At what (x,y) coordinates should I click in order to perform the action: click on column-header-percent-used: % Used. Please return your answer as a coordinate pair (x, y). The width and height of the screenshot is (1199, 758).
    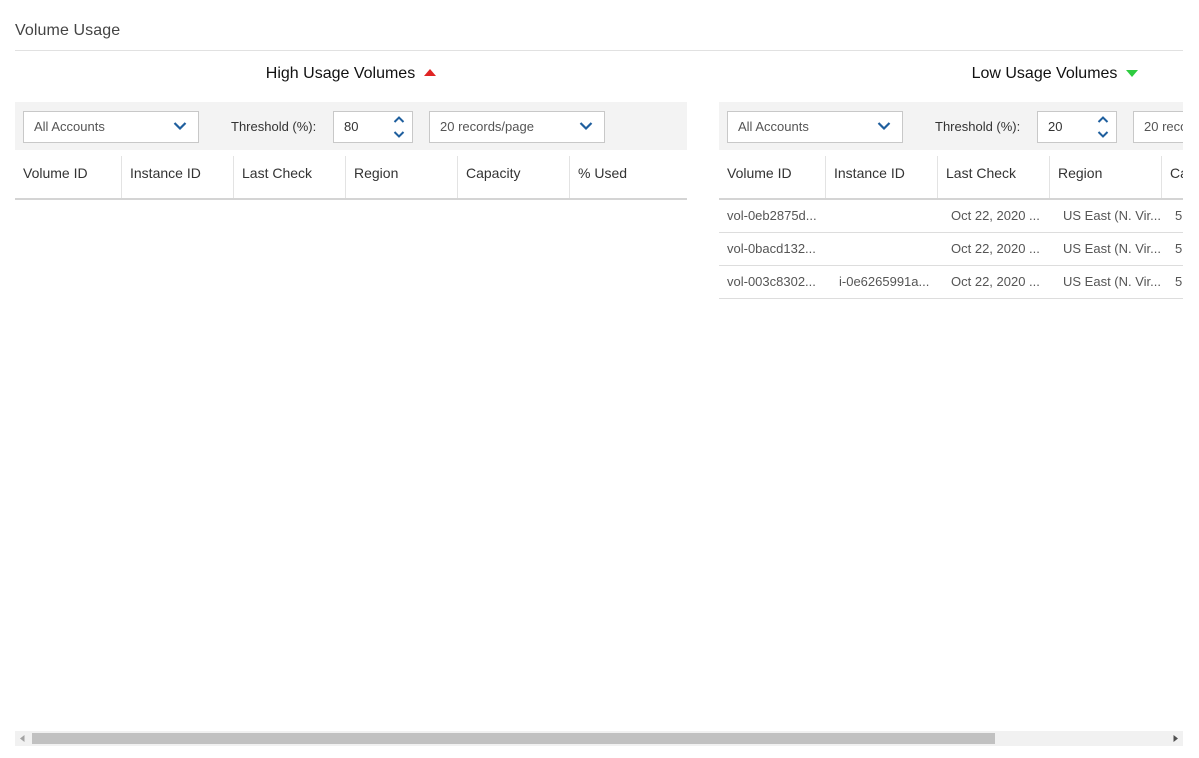
    Looking at the image, I should click on (628, 177).